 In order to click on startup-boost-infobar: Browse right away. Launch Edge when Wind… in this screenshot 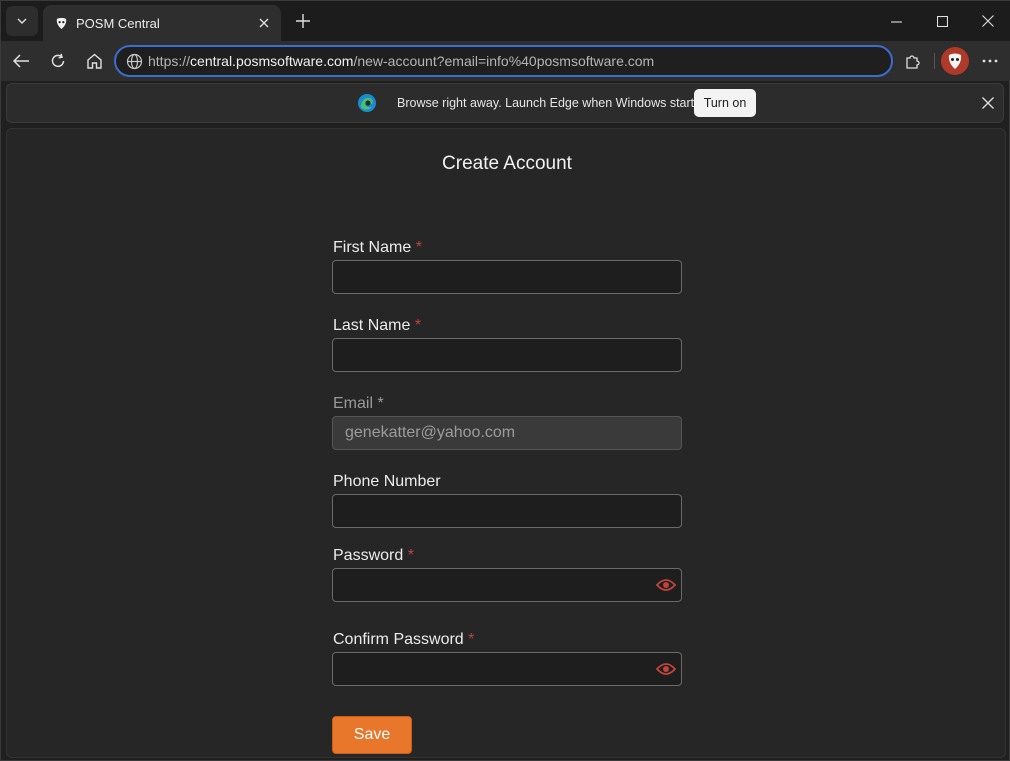, I will do `click(505, 103)`.